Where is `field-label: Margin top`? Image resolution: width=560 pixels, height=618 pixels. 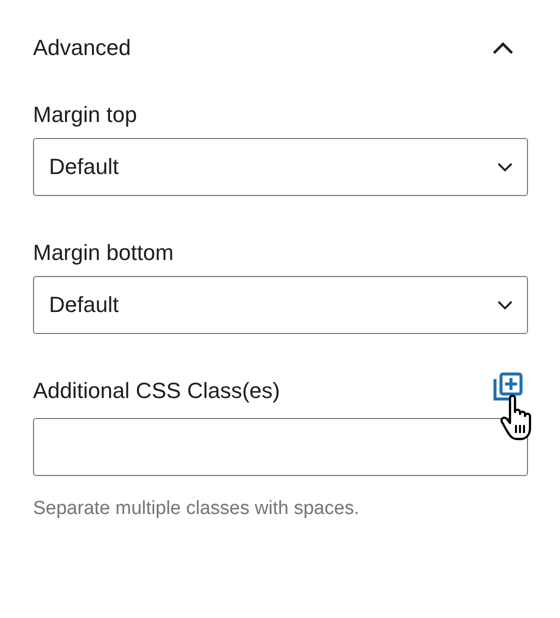
field-label: Margin top is located at coordinates (85, 115).